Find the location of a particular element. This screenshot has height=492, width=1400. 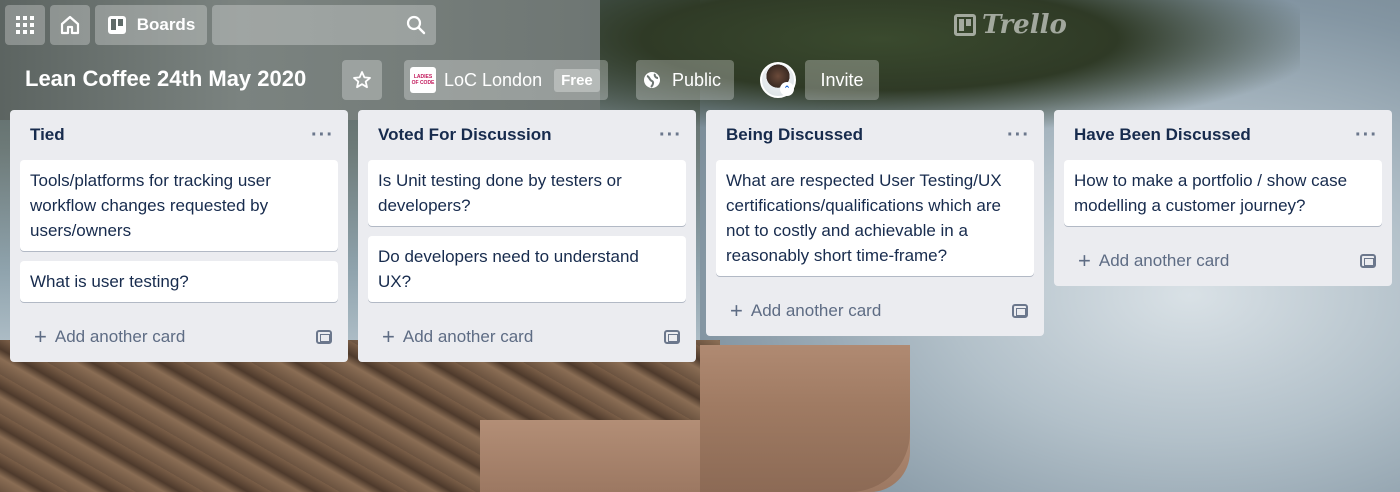

list-header: Have Been Discussed ··· is located at coordinates (1223, 135).